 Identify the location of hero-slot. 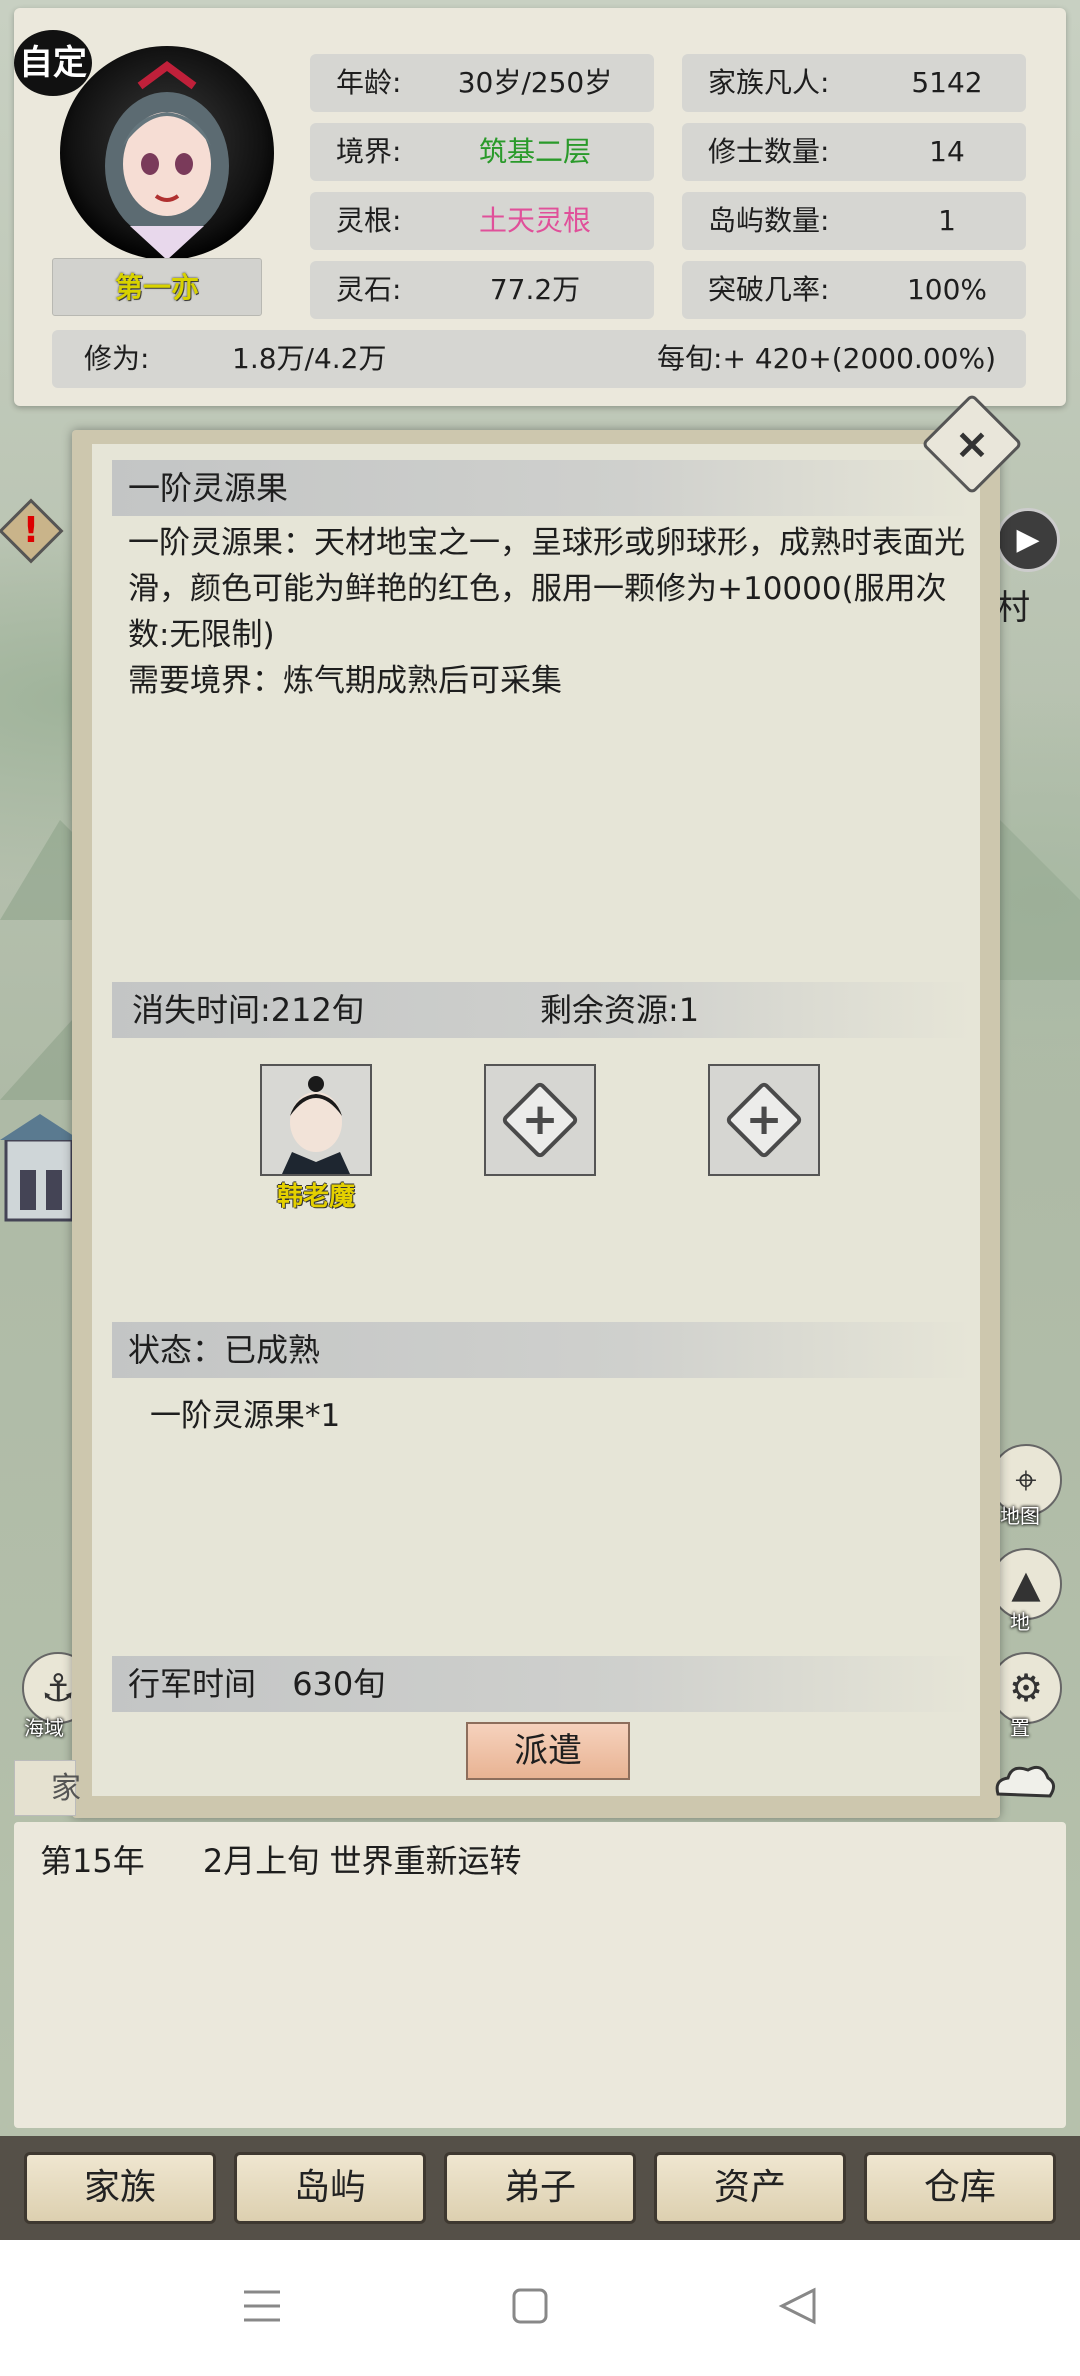
(316, 1120).